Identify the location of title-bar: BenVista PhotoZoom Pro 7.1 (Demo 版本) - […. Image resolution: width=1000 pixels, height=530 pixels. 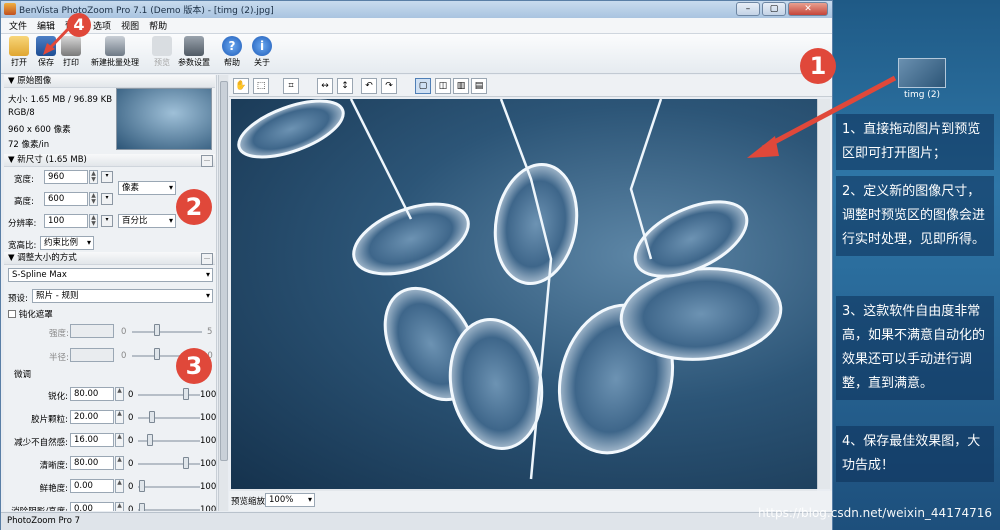
(416, 9).